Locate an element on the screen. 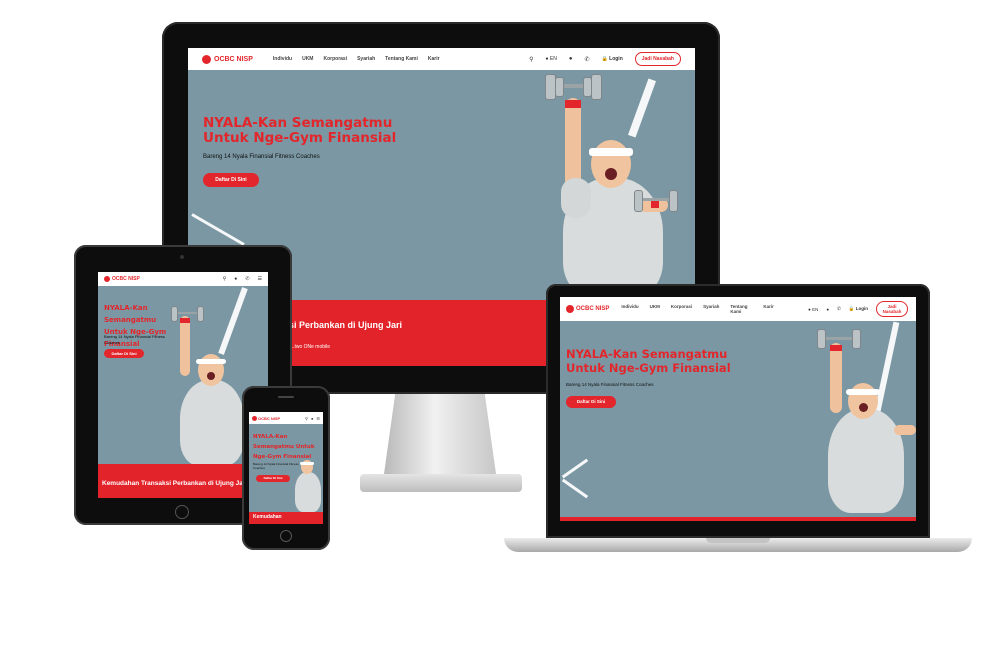  tablet-camera is located at coordinates (182, 257).